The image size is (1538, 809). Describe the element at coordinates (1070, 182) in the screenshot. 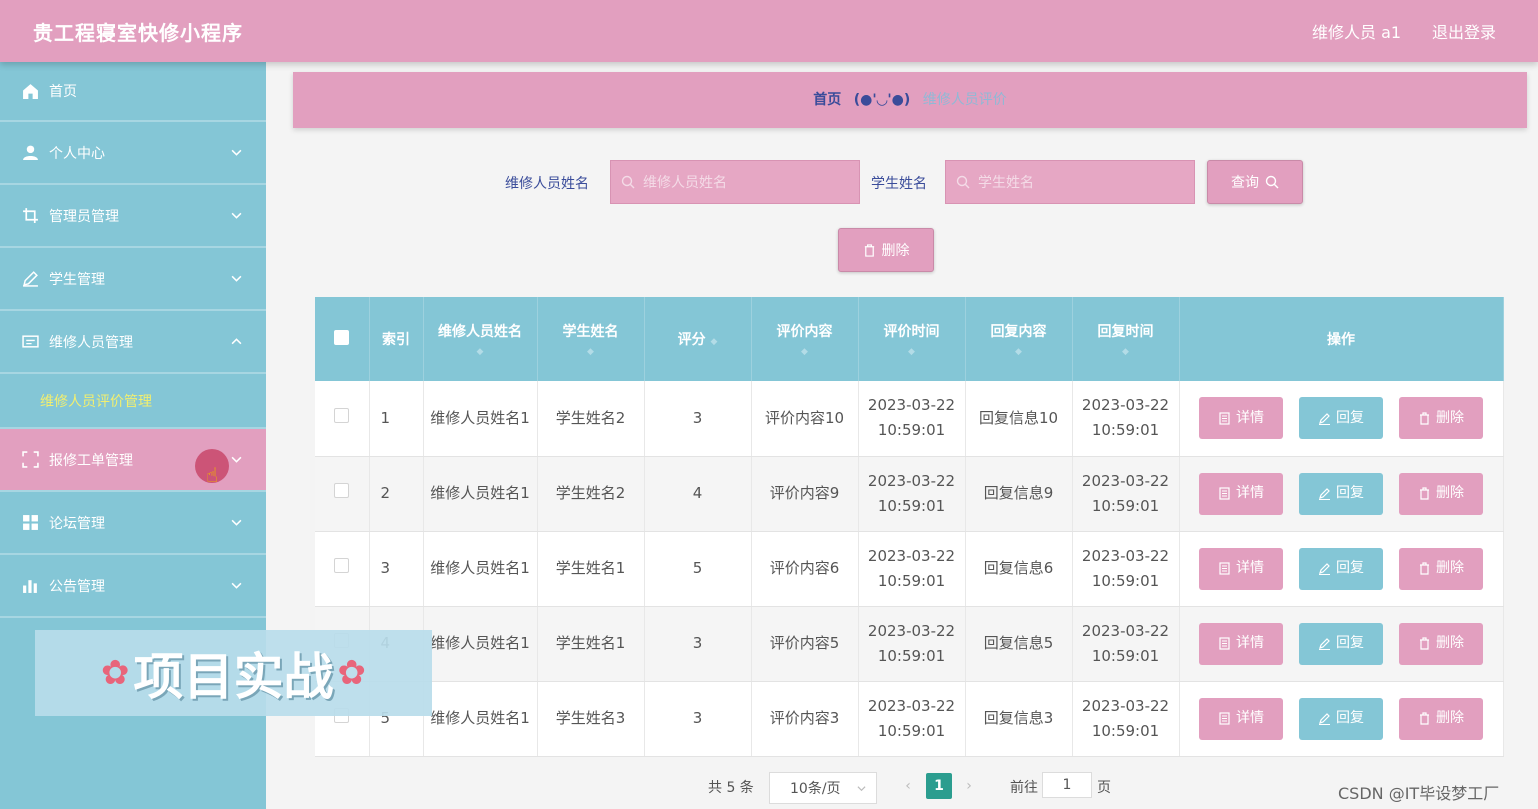

I see `student-name-input: 学生姓名` at that location.